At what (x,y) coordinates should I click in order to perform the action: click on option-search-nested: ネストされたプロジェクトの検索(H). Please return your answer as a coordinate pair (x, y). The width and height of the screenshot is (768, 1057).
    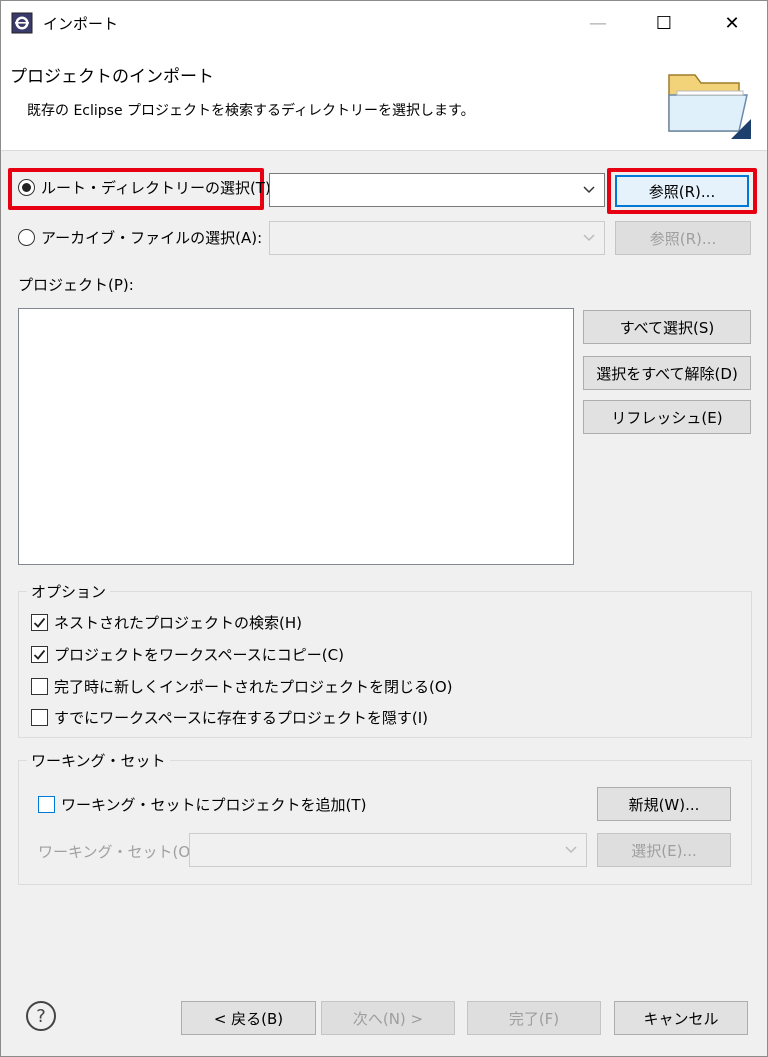
    Looking at the image, I should click on (166, 622).